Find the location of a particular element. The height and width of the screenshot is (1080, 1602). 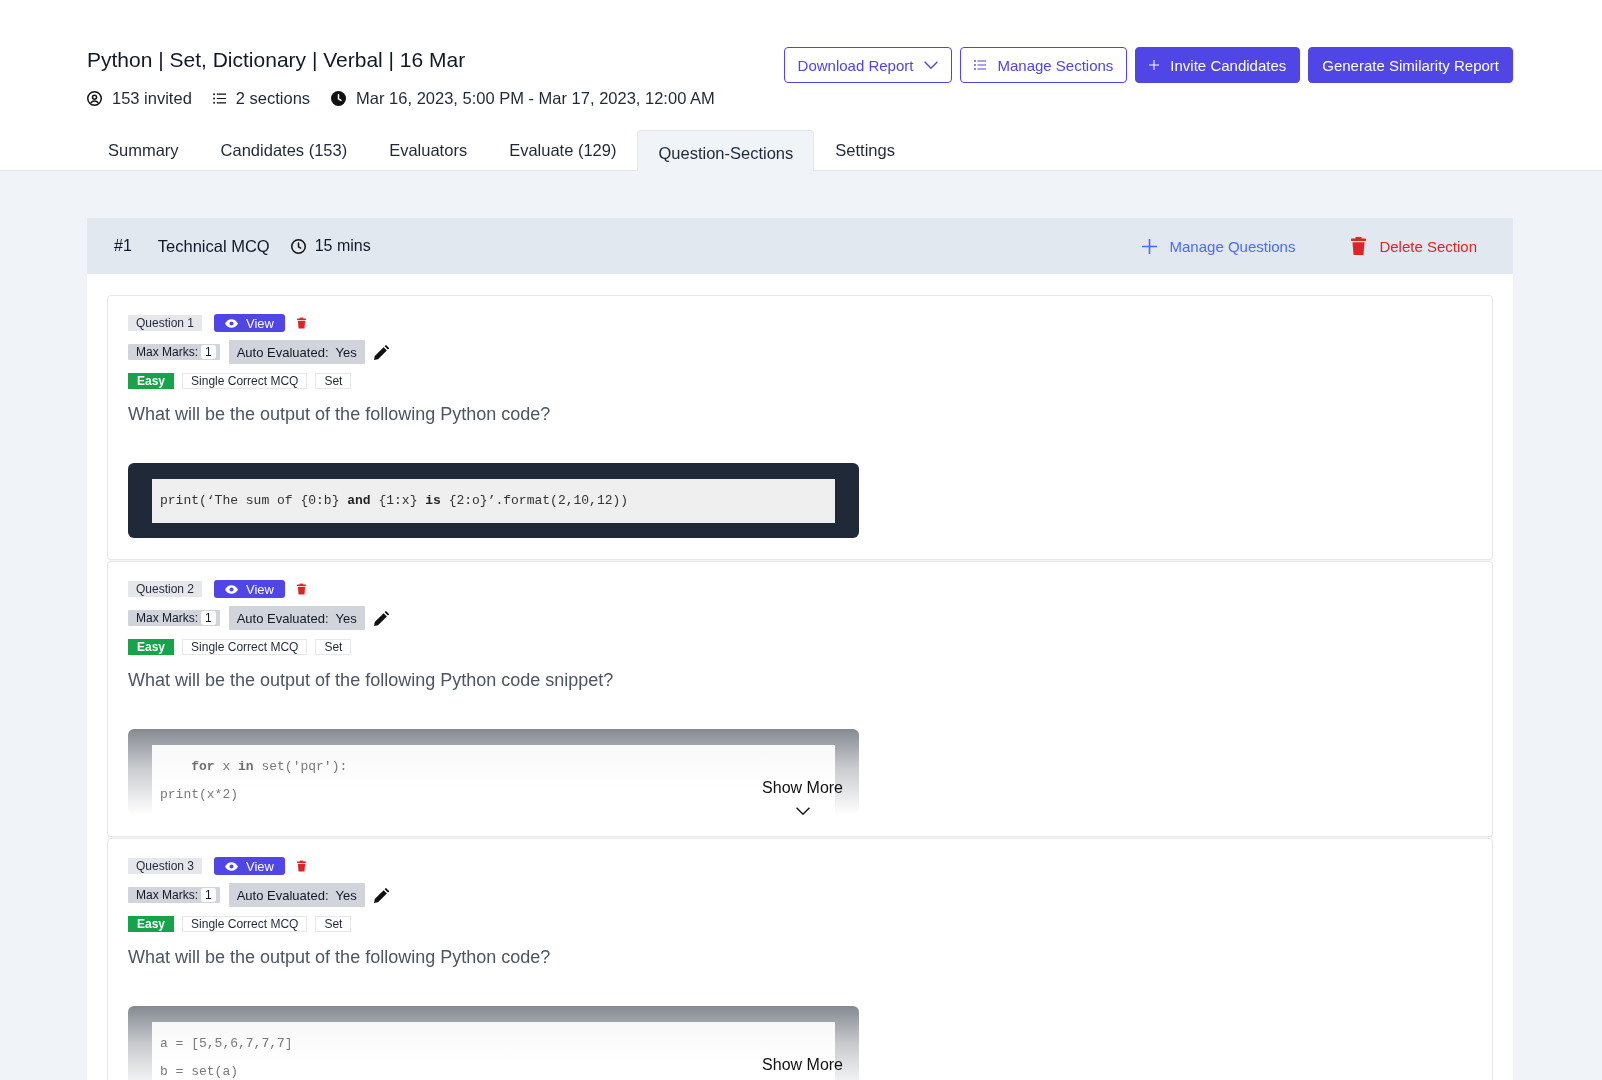

manage-questions-link: Manage Questions is located at coordinates (1218, 246).